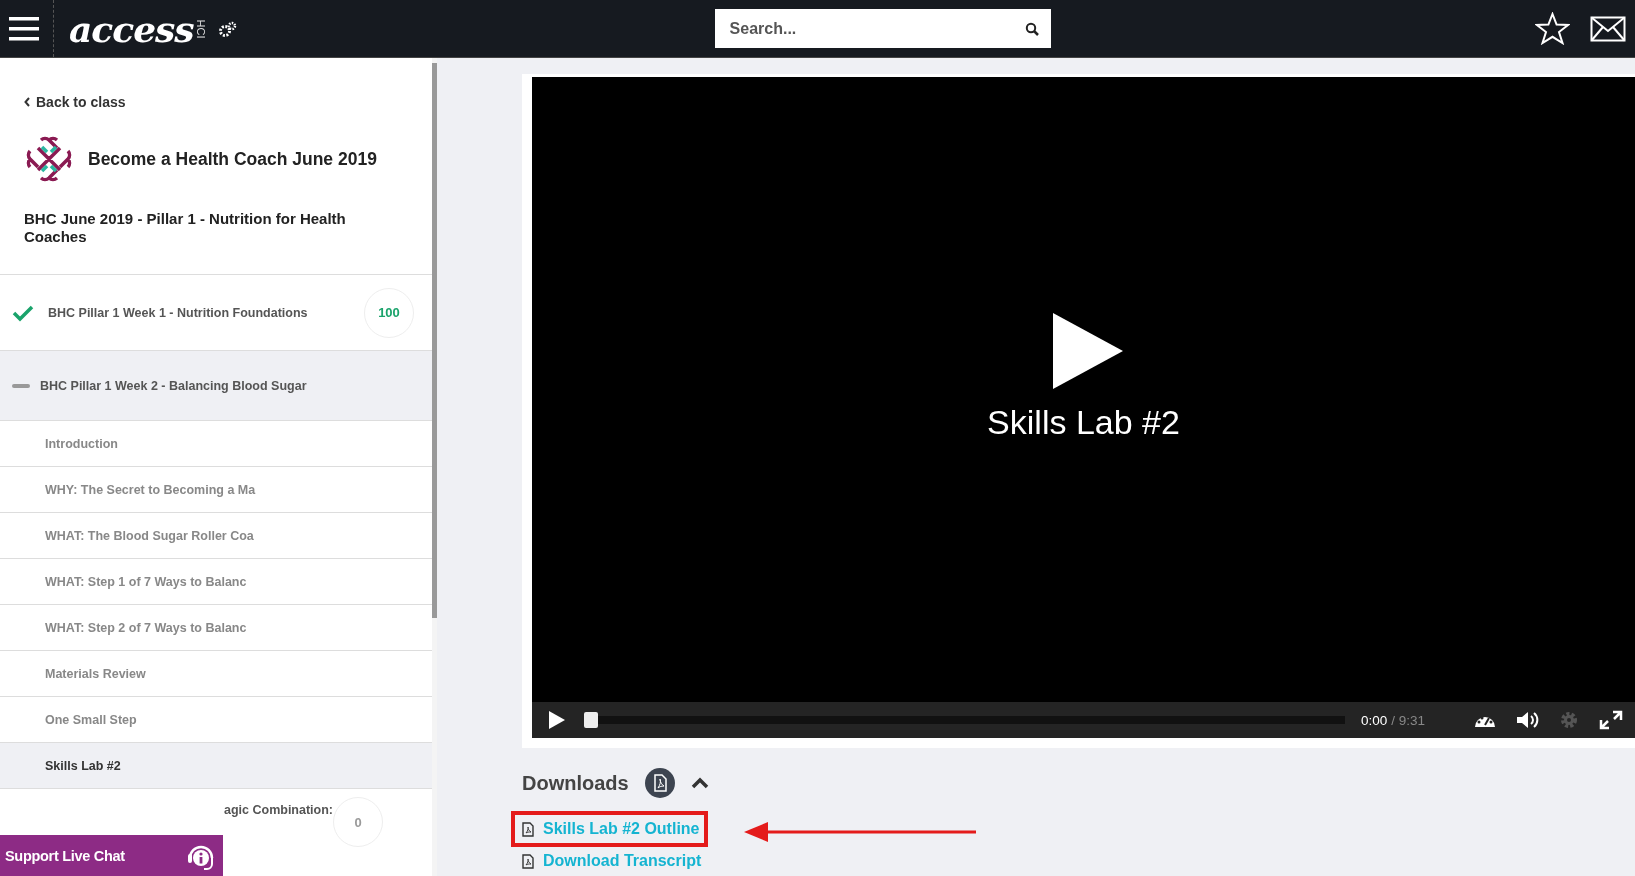 The width and height of the screenshot is (1635, 876). I want to click on menu-icon, so click(24, 28).